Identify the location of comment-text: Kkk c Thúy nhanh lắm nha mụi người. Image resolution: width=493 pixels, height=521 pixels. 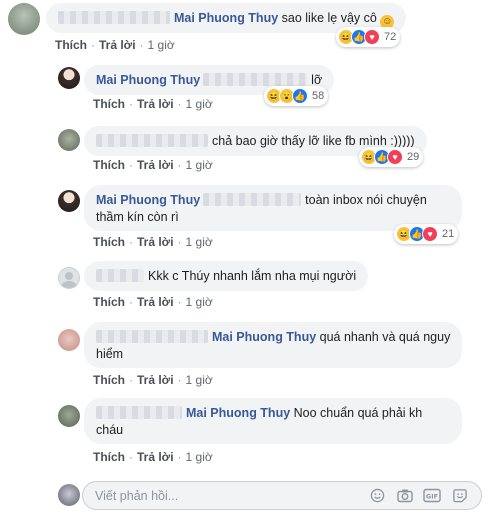
(252, 276).